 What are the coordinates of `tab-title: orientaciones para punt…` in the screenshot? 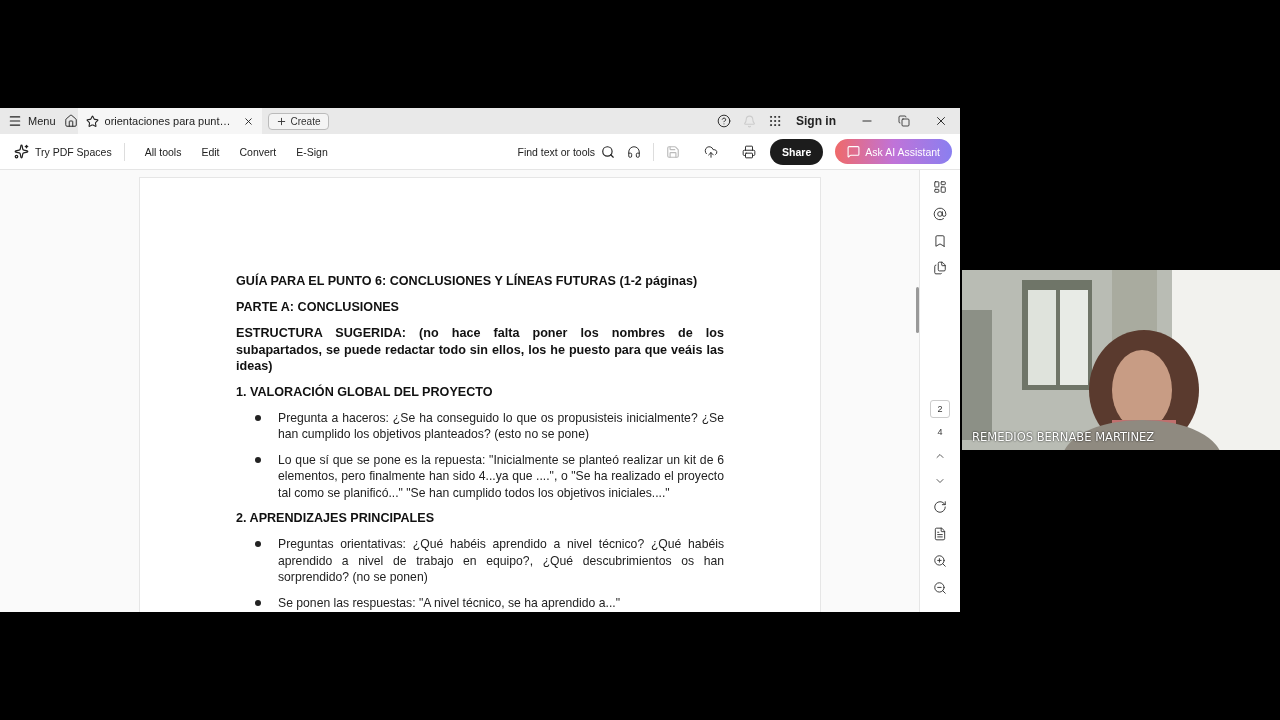 It's located at (167, 121).